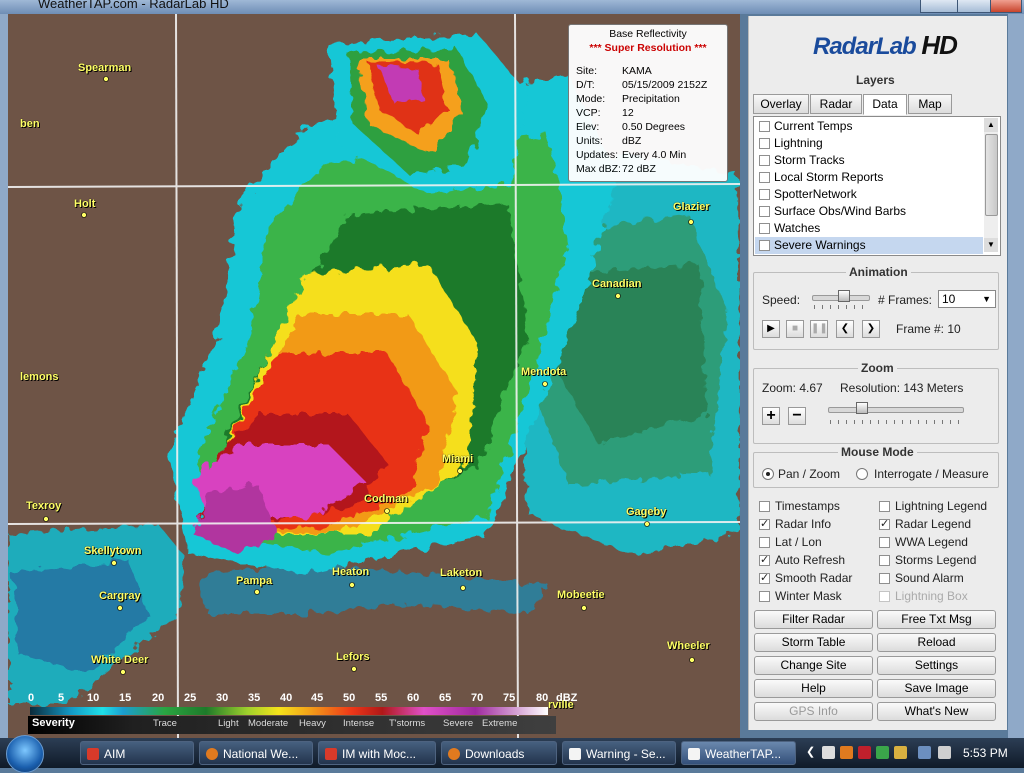 The image size is (1024, 773). What do you see at coordinates (812, 752) in the screenshot?
I see `chevron-left-icon: ❮` at bounding box center [812, 752].